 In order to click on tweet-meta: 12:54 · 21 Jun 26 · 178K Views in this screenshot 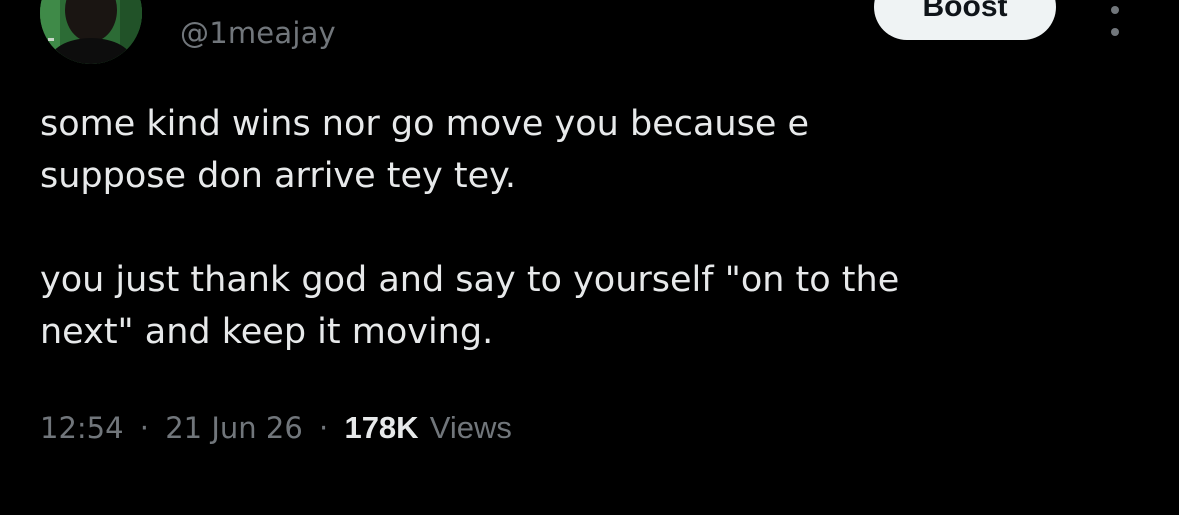, I will do `click(276, 428)`.